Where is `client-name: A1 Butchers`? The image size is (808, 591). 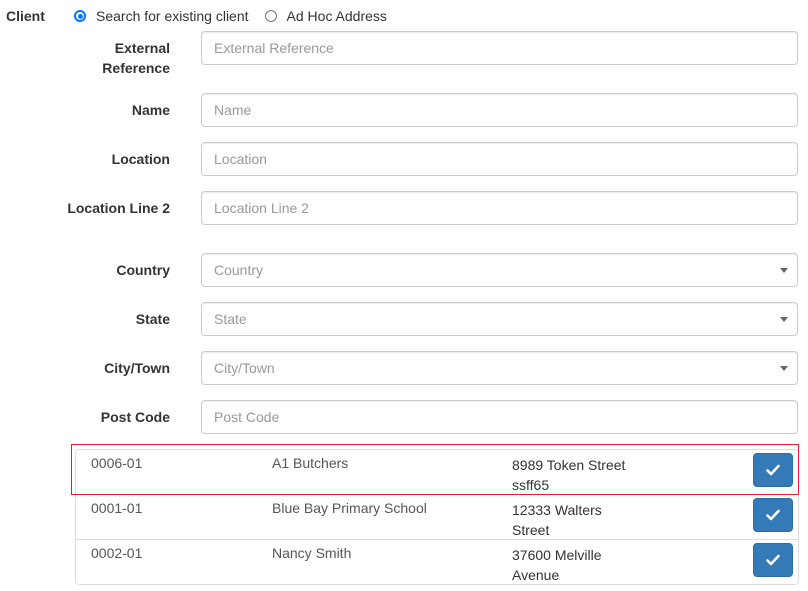
client-name: A1 Butchers is located at coordinates (310, 463).